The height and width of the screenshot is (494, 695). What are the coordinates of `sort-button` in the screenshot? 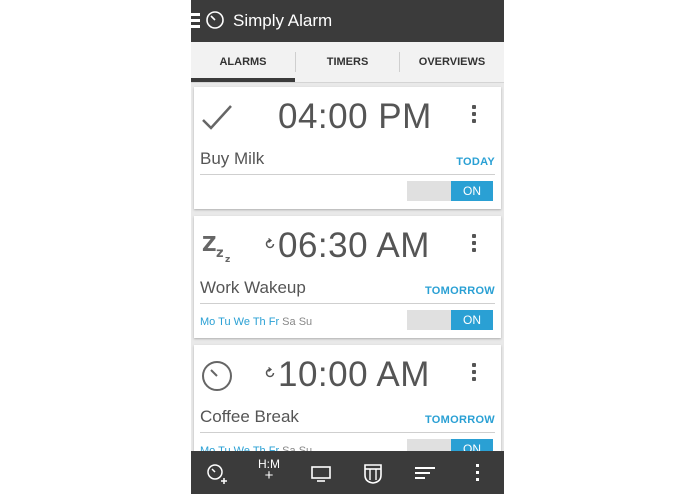 It's located at (425, 472).